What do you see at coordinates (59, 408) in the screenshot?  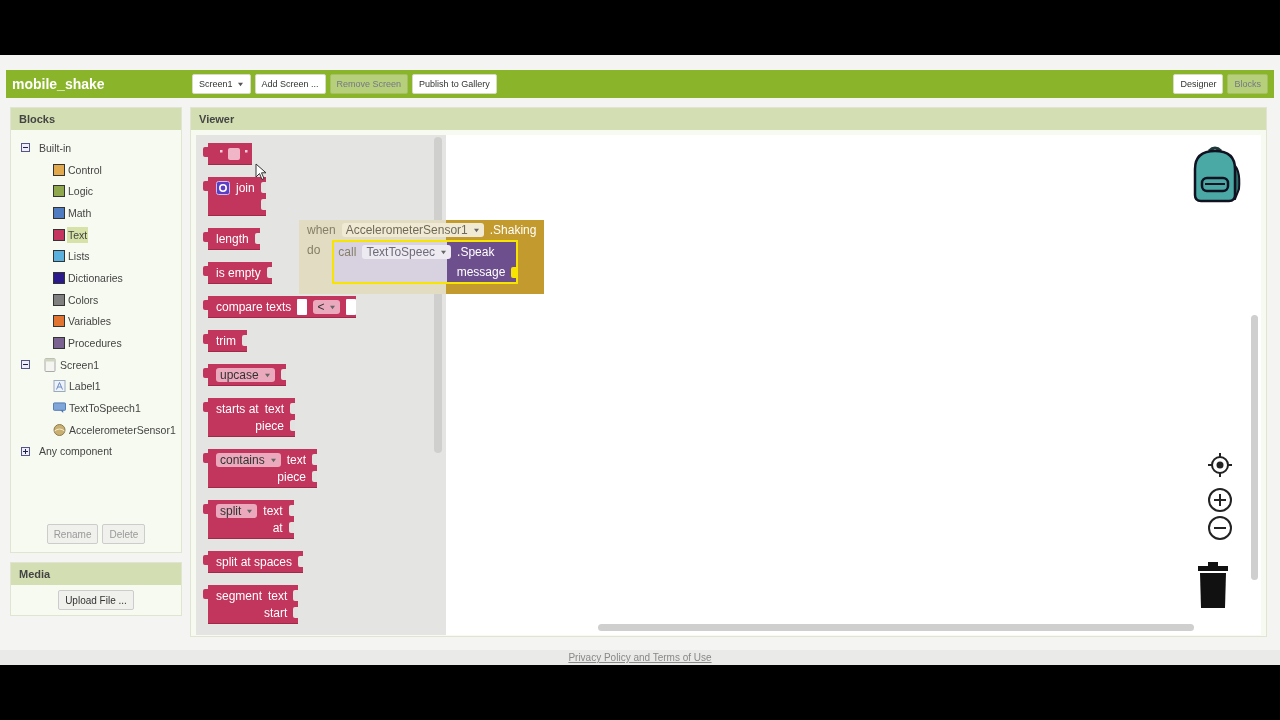 I see `speech-bubble-icon` at bounding box center [59, 408].